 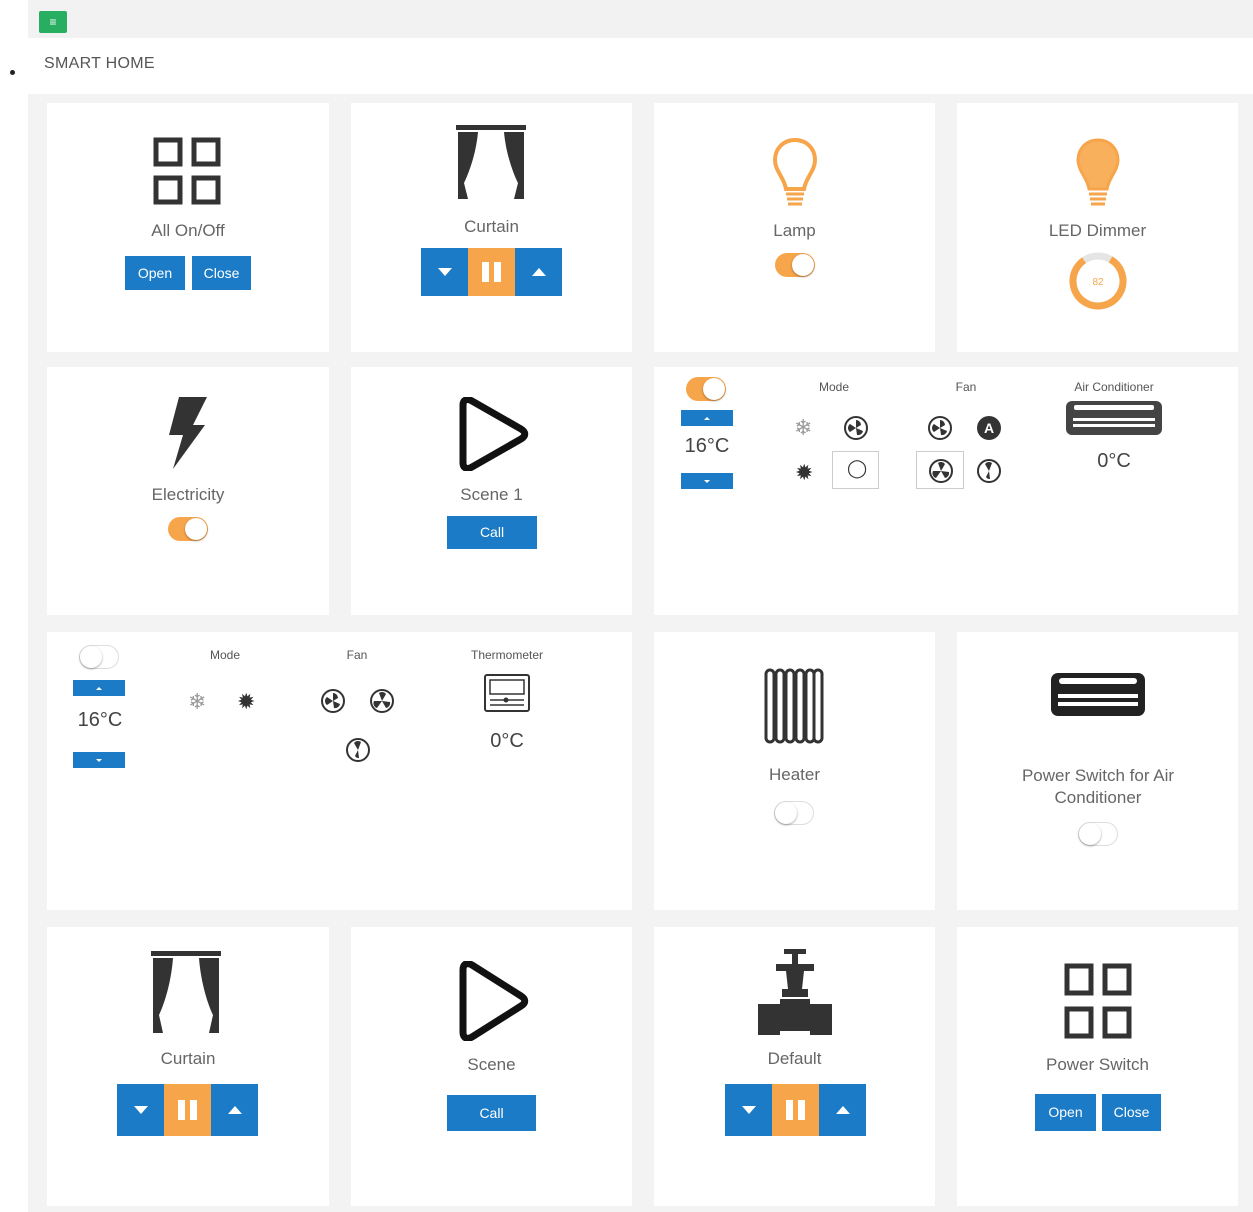 I want to click on tile-label: Power Switch, so click(x=1097, y=1064).